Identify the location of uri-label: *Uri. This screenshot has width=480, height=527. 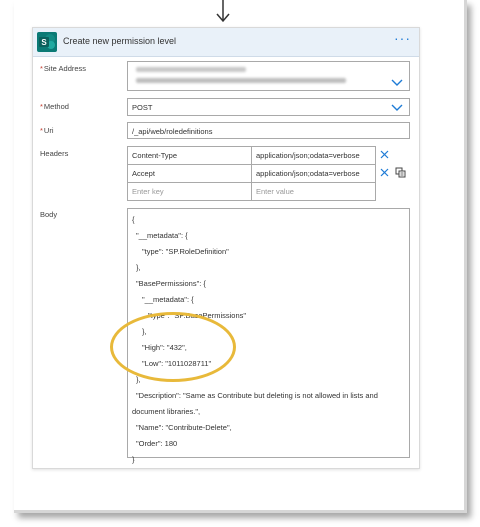
(47, 130).